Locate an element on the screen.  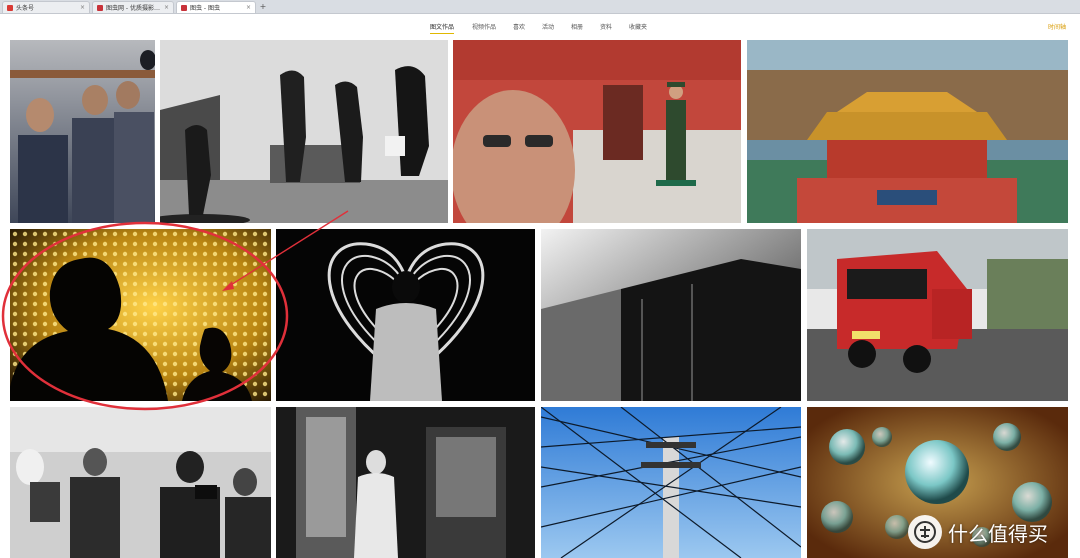
doorway-image is located at coordinates (405, 482).